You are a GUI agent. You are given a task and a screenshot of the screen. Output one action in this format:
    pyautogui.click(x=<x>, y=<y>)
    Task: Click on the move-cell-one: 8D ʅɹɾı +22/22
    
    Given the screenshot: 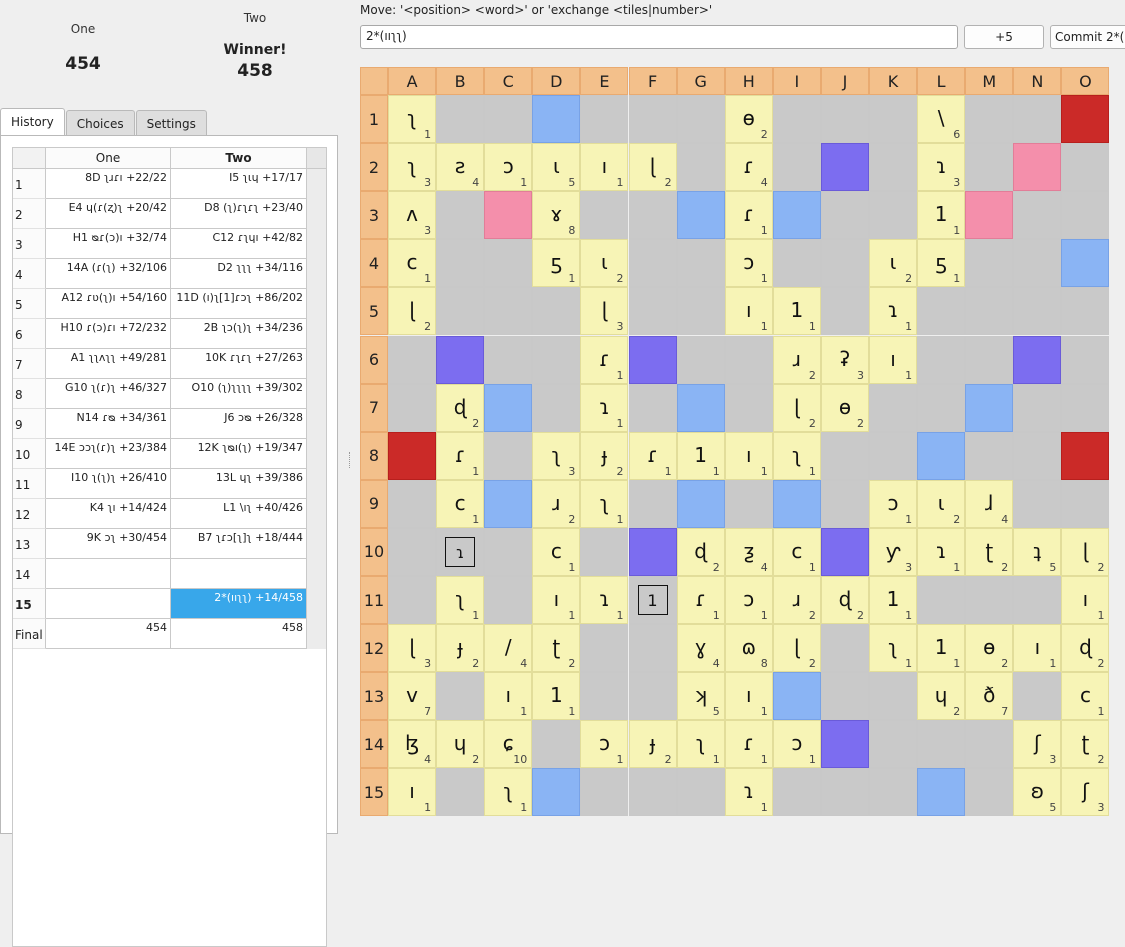 What is the action you would take?
    pyautogui.click(x=108, y=184)
    